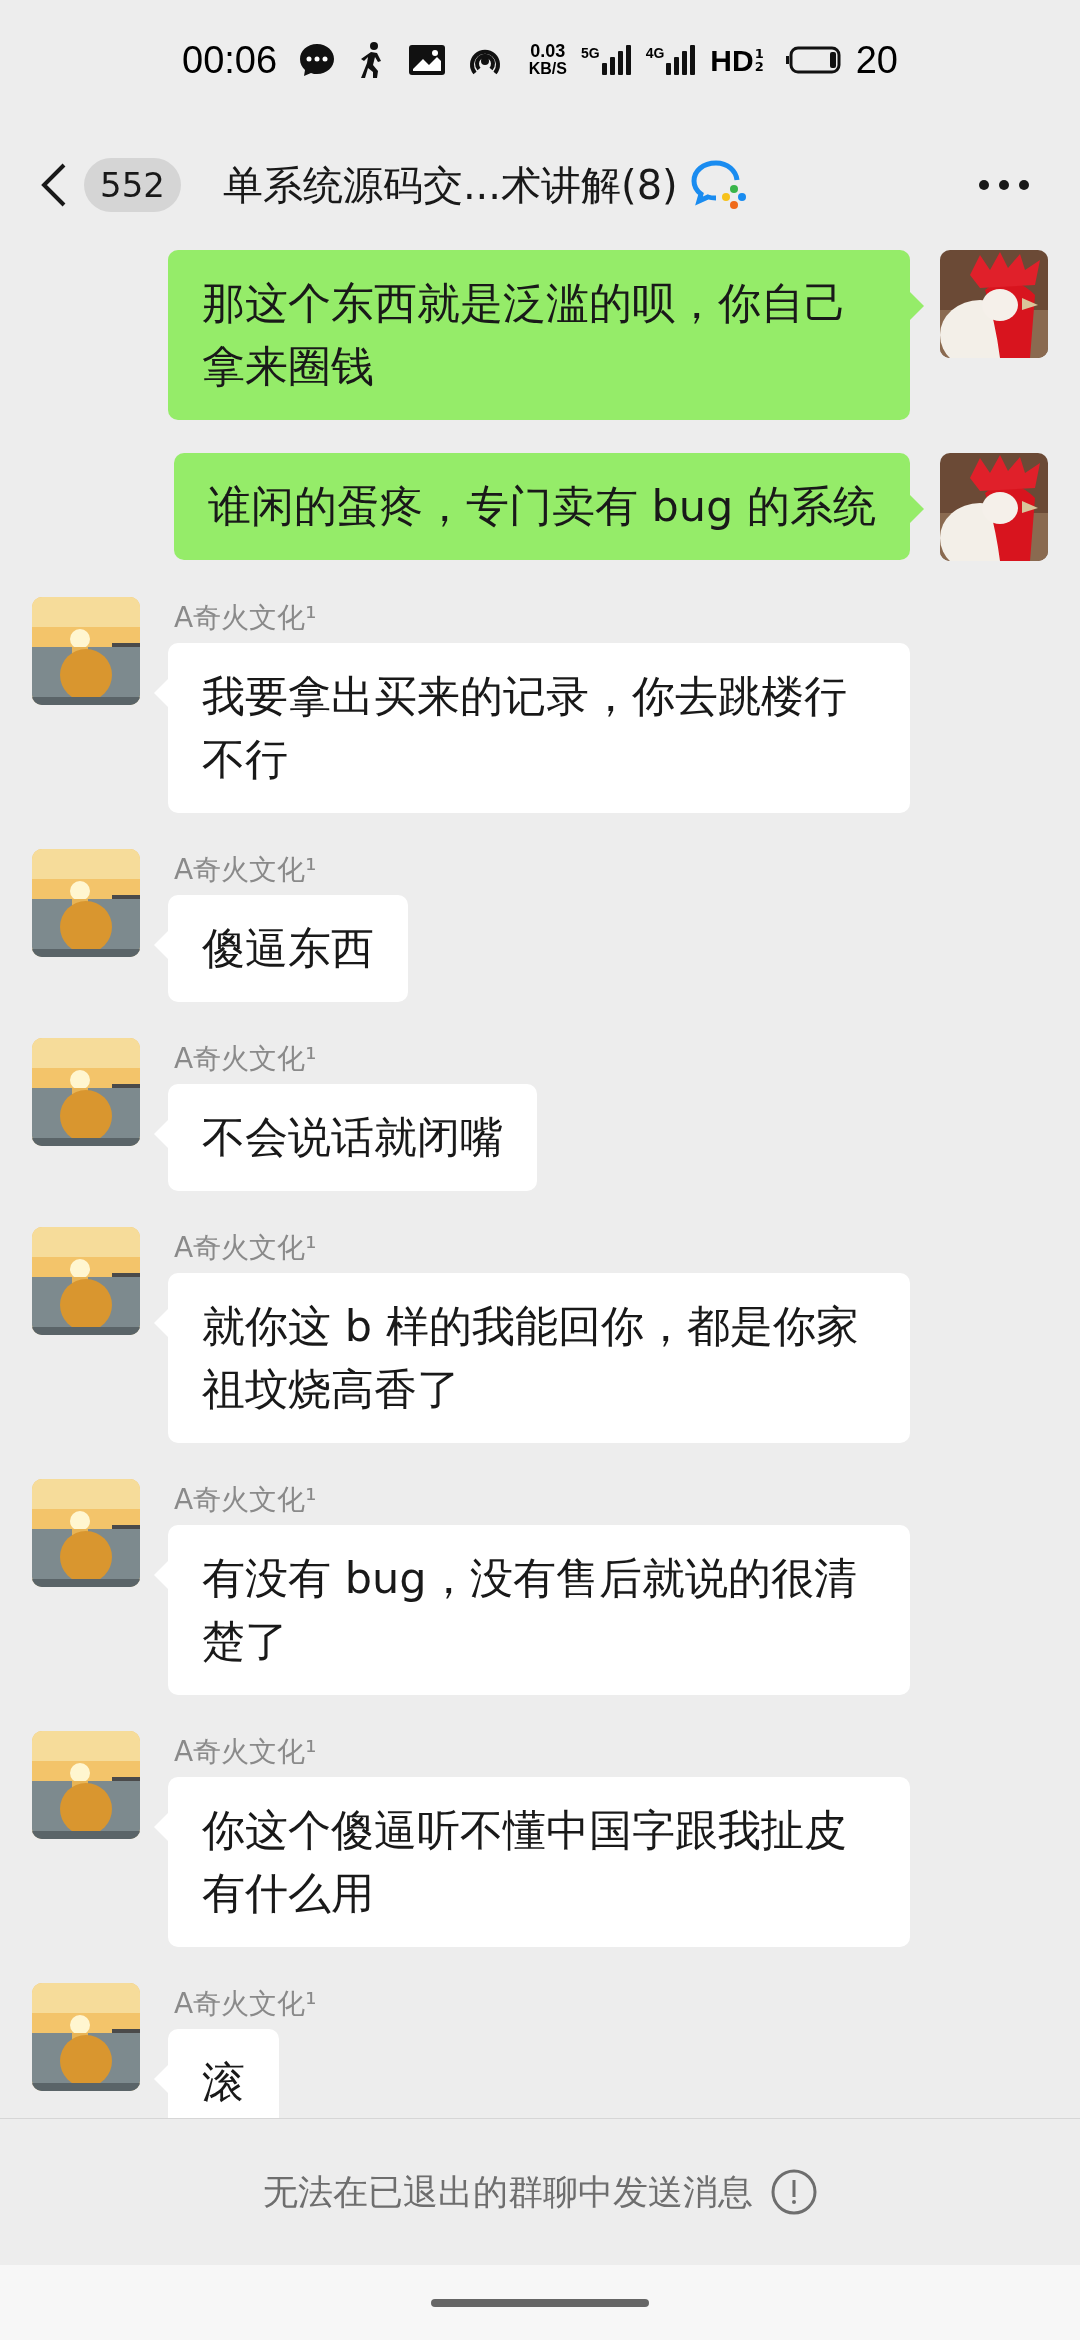 The image size is (1080, 2340). I want to click on notice-text: 无法在已退出的群聊中发送消息, so click(508, 2192).